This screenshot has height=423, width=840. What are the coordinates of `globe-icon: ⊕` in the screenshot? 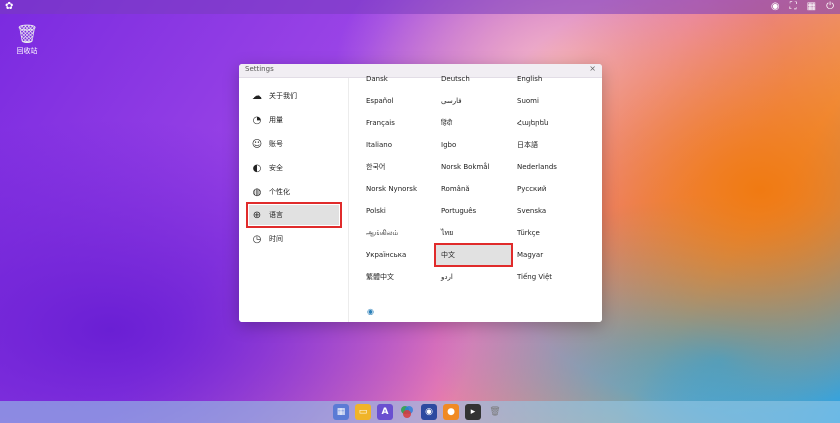 It's located at (257, 215).